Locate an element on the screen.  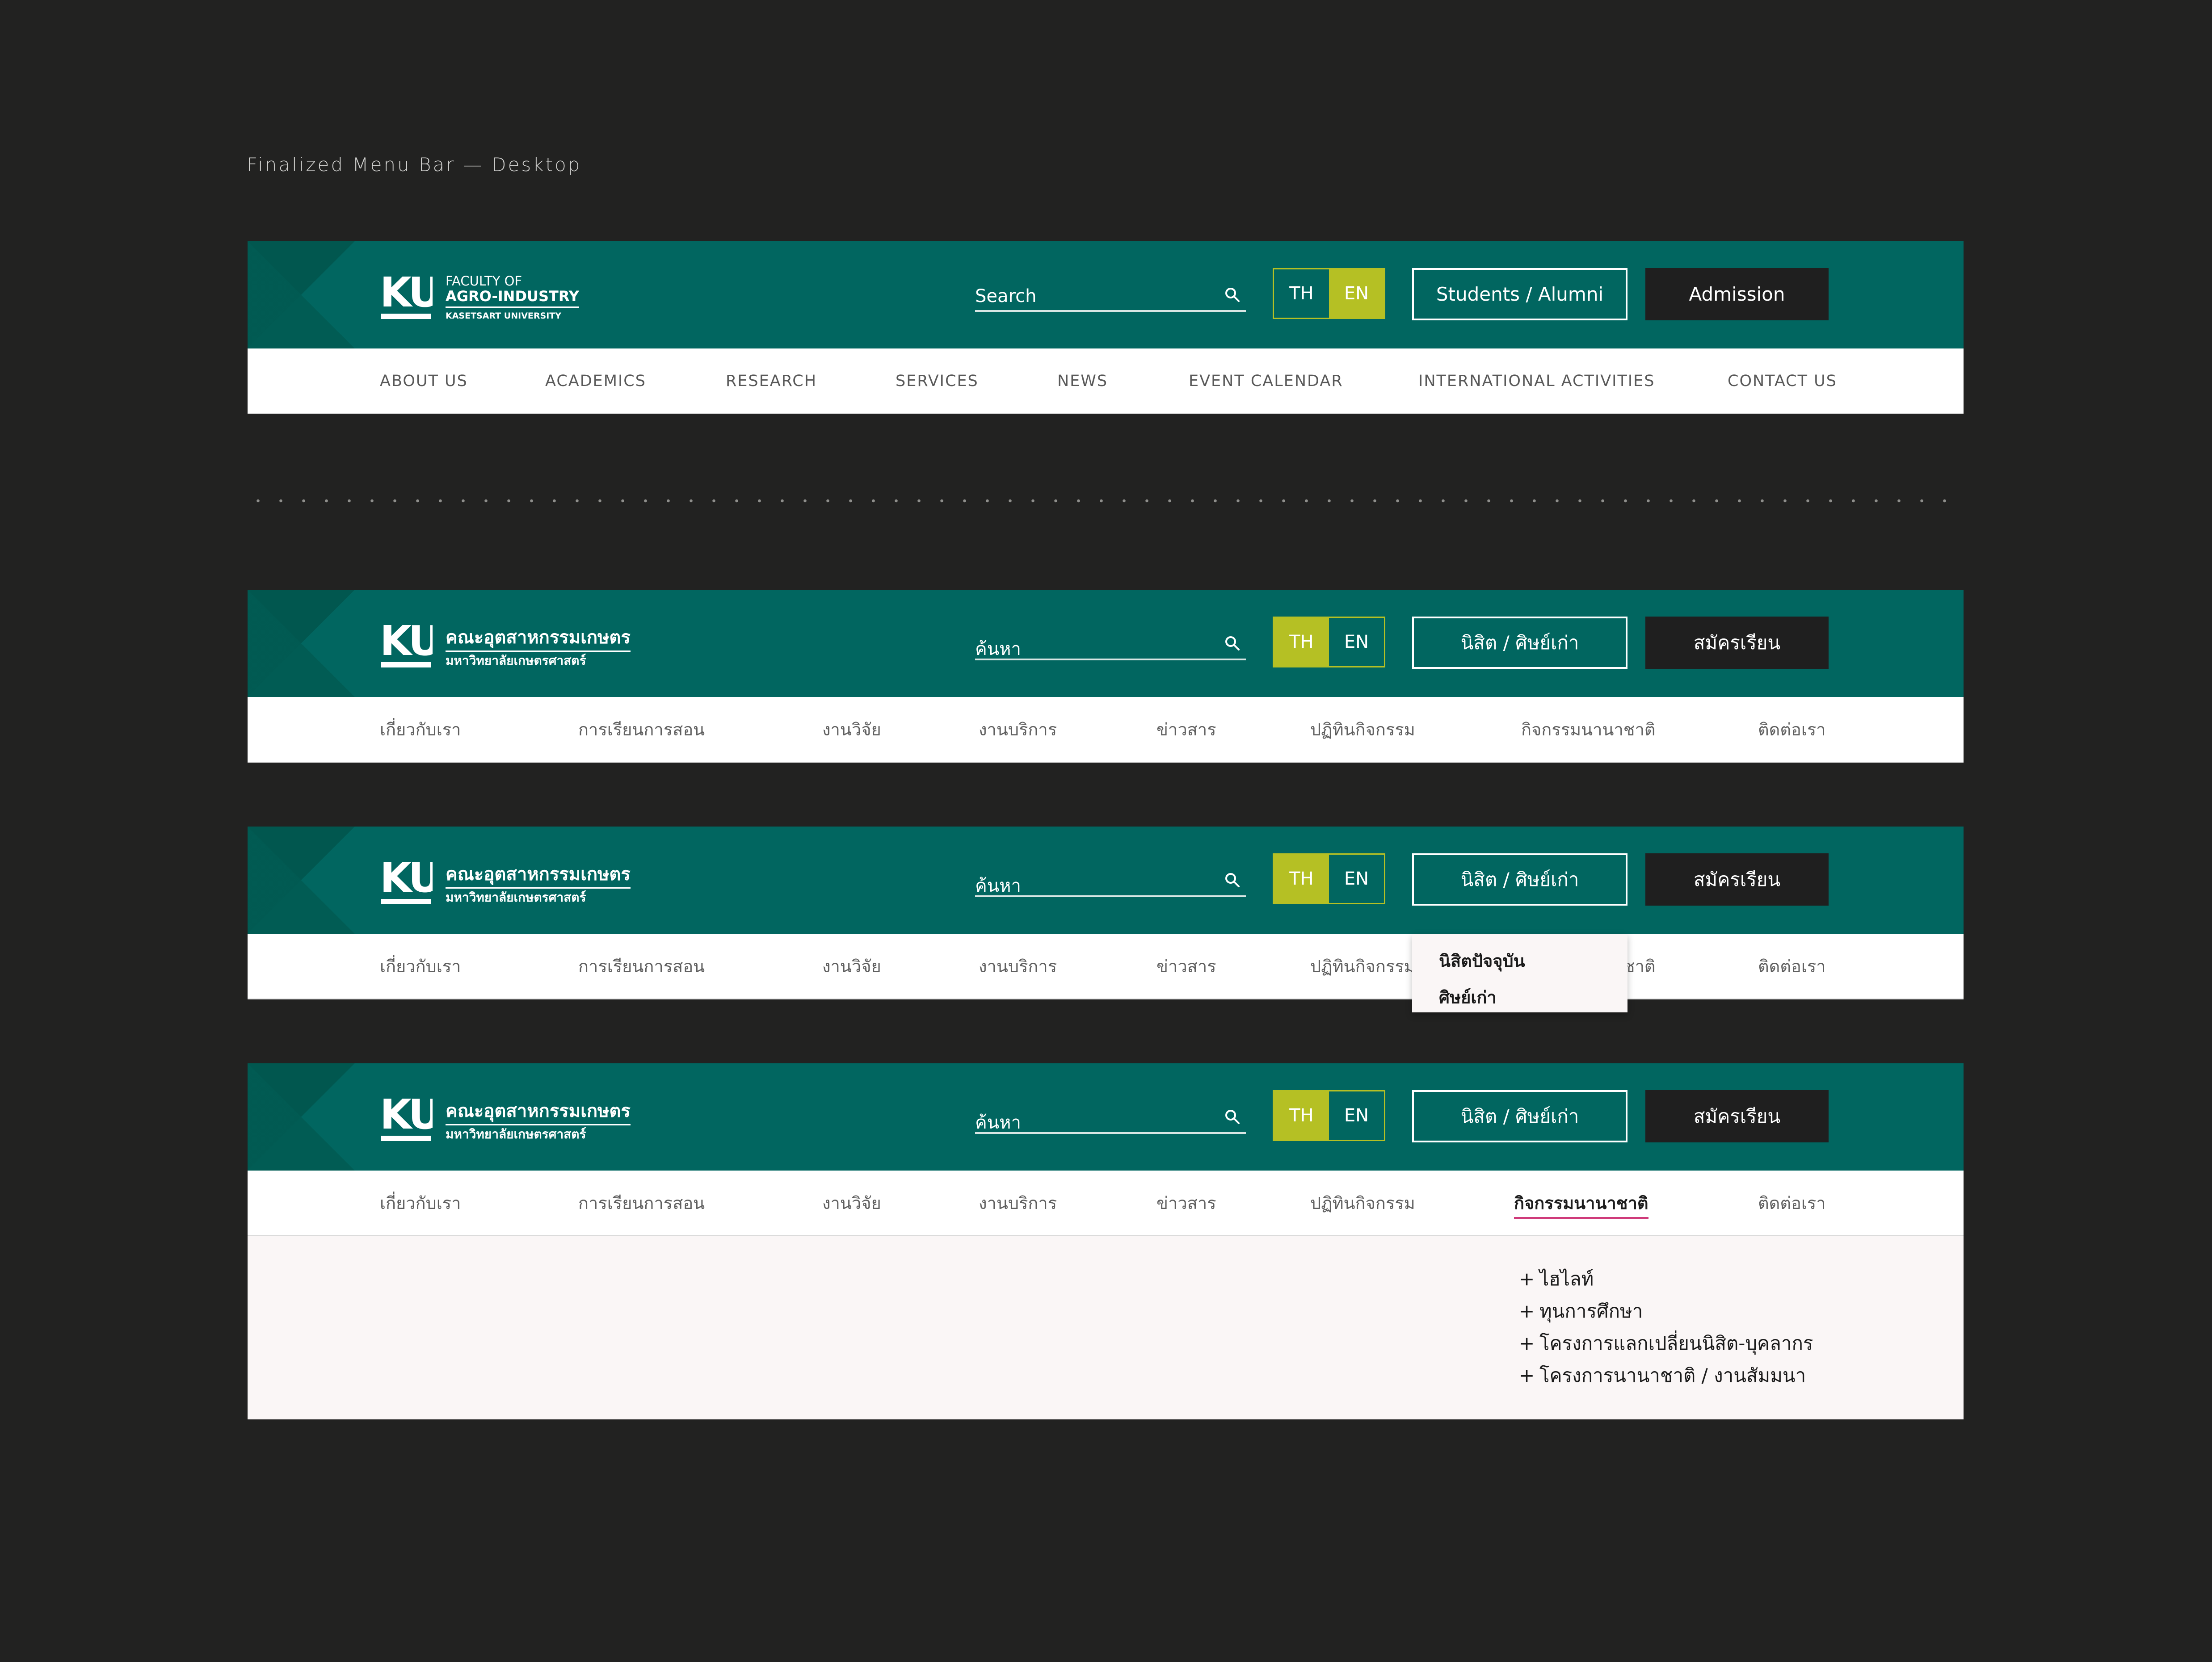
dropdown-item-alumni: ศิษย์เก่า is located at coordinates (1468, 997).